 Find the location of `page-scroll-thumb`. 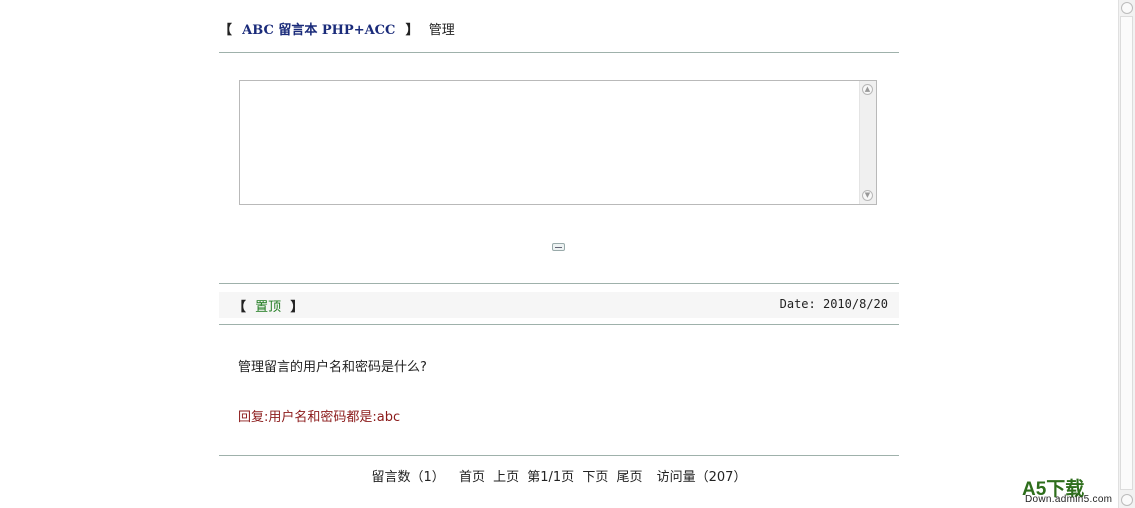

page-scroll-thumb is located at coordinates (1126, 253).